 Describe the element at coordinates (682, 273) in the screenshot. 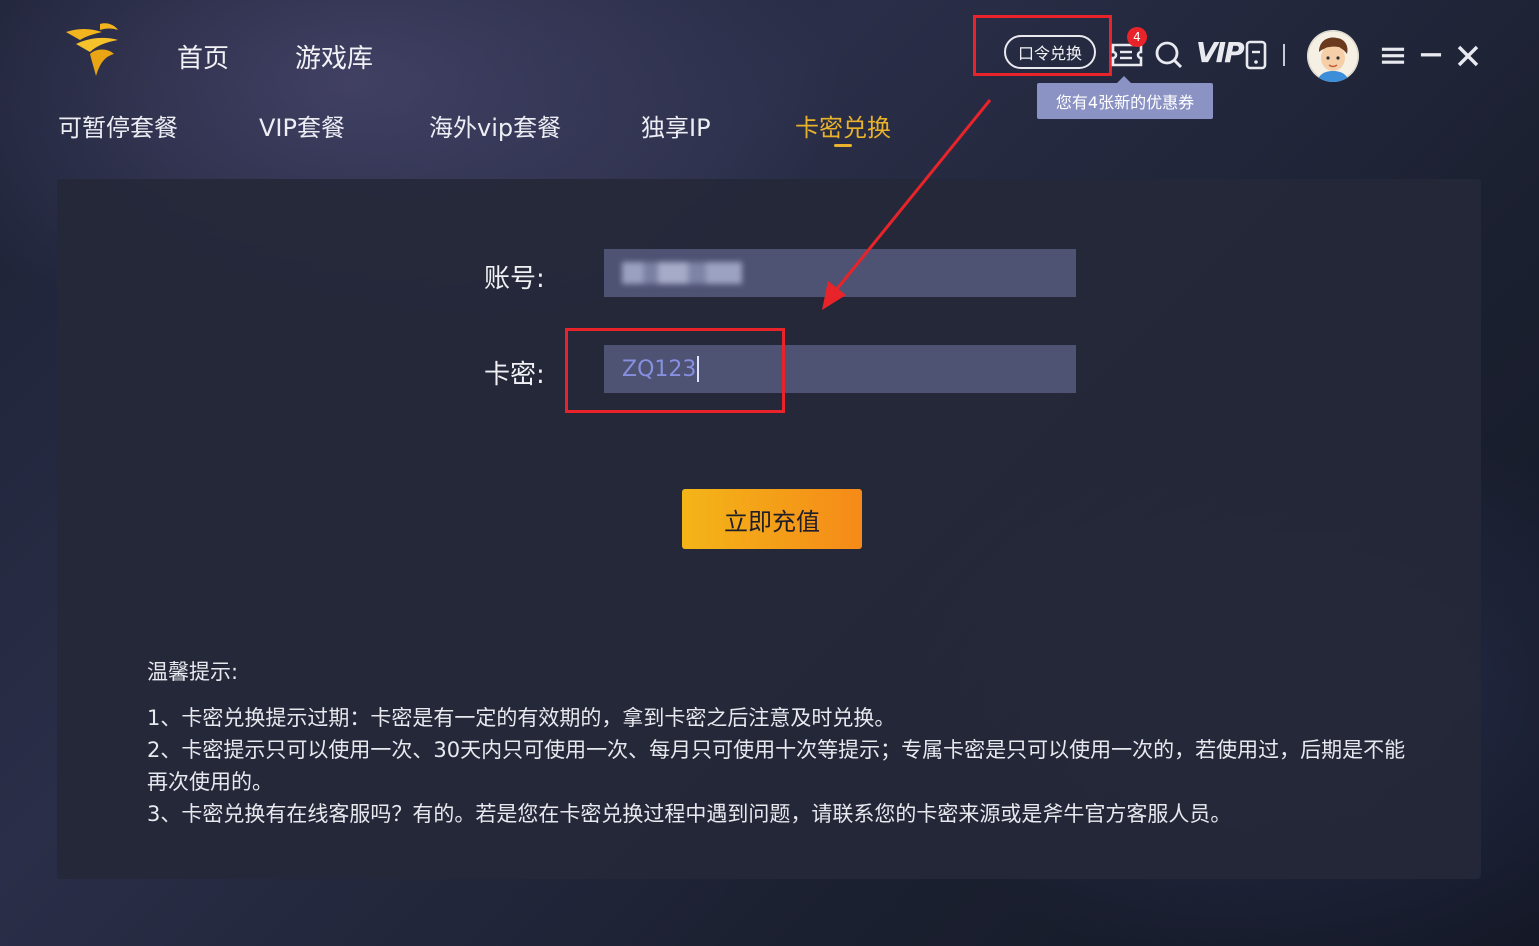

I see `account-value-blurred` at that location.